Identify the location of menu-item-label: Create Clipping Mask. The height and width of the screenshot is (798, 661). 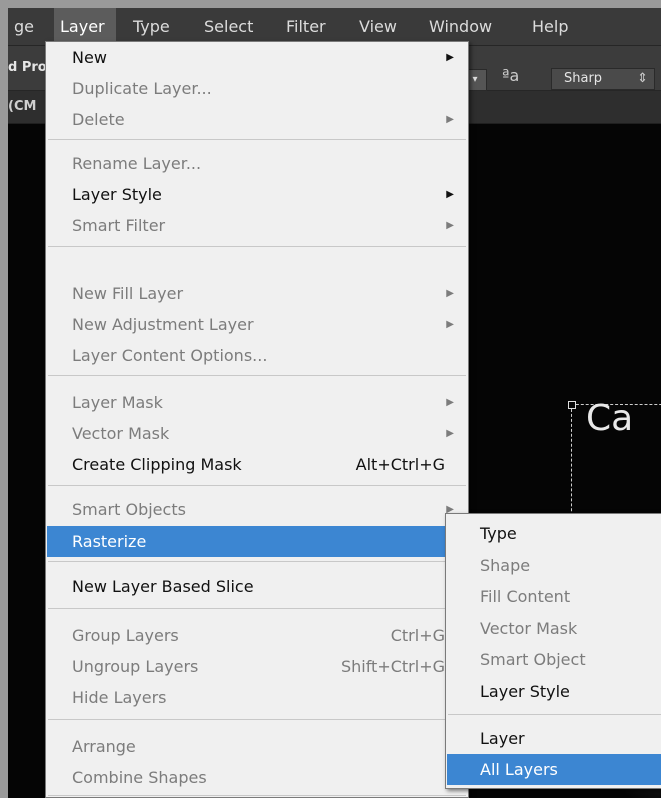
(157, 464).